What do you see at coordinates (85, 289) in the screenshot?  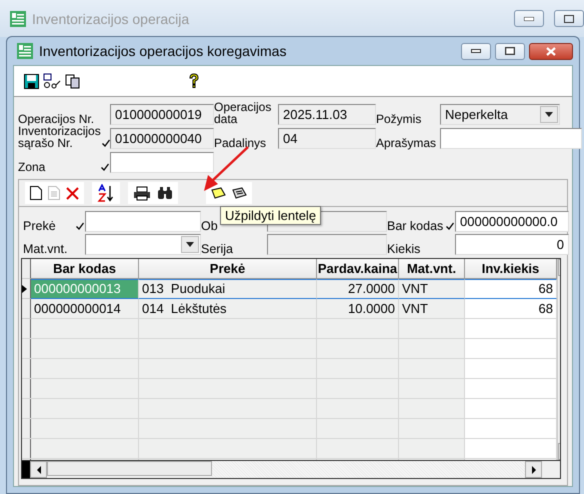 I see `table-cell: 000000000013` at bounding box center [85, 289].